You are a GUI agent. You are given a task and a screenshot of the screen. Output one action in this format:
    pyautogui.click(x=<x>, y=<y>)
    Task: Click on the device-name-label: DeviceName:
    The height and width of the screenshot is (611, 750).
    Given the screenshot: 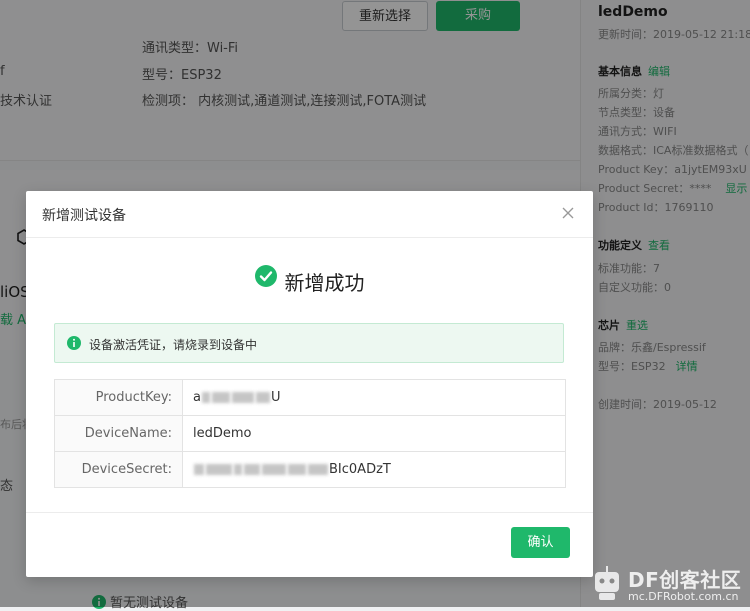 What is the action you would take?
    pyautogui.click(x=118, y=433)
    